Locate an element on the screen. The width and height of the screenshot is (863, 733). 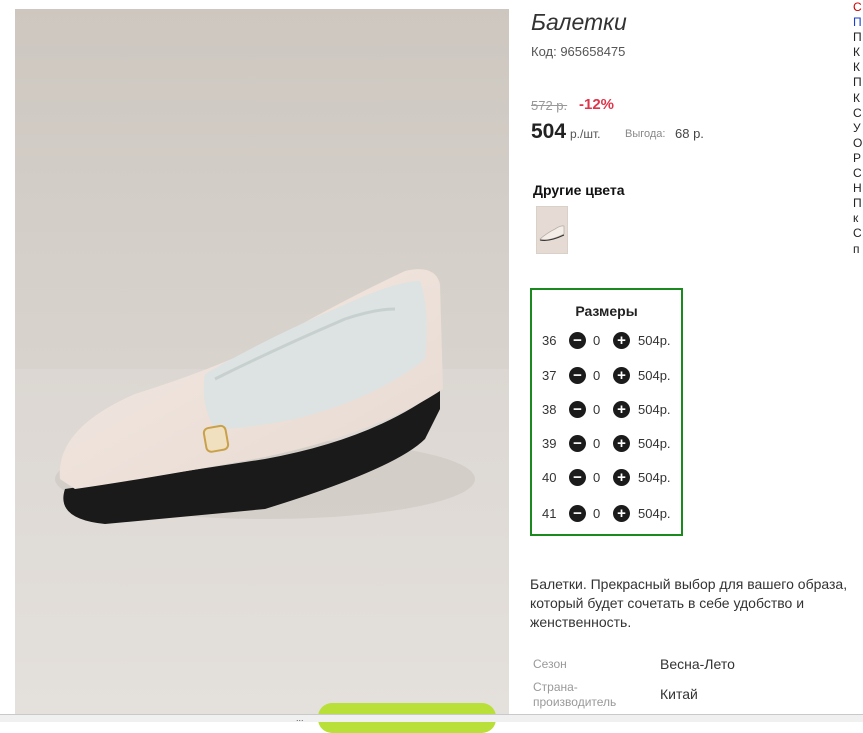
color-variant-thumbnail is located at coordinates (552, 230).